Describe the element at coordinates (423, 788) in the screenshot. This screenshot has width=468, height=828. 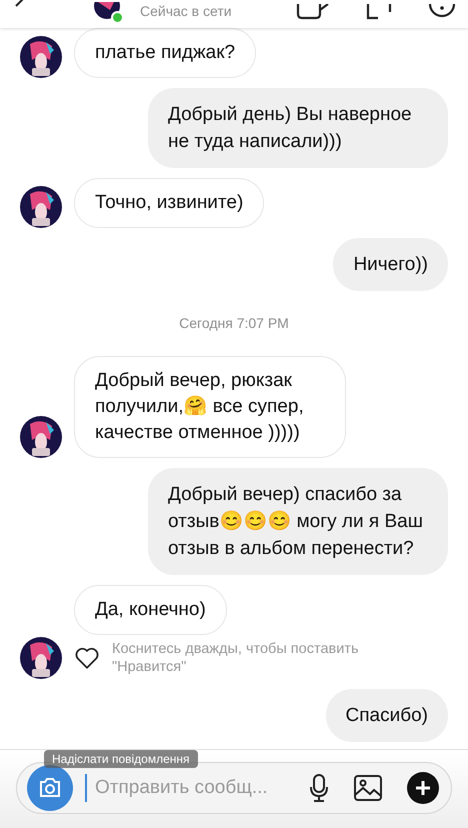
I see `add-icon` at that location.